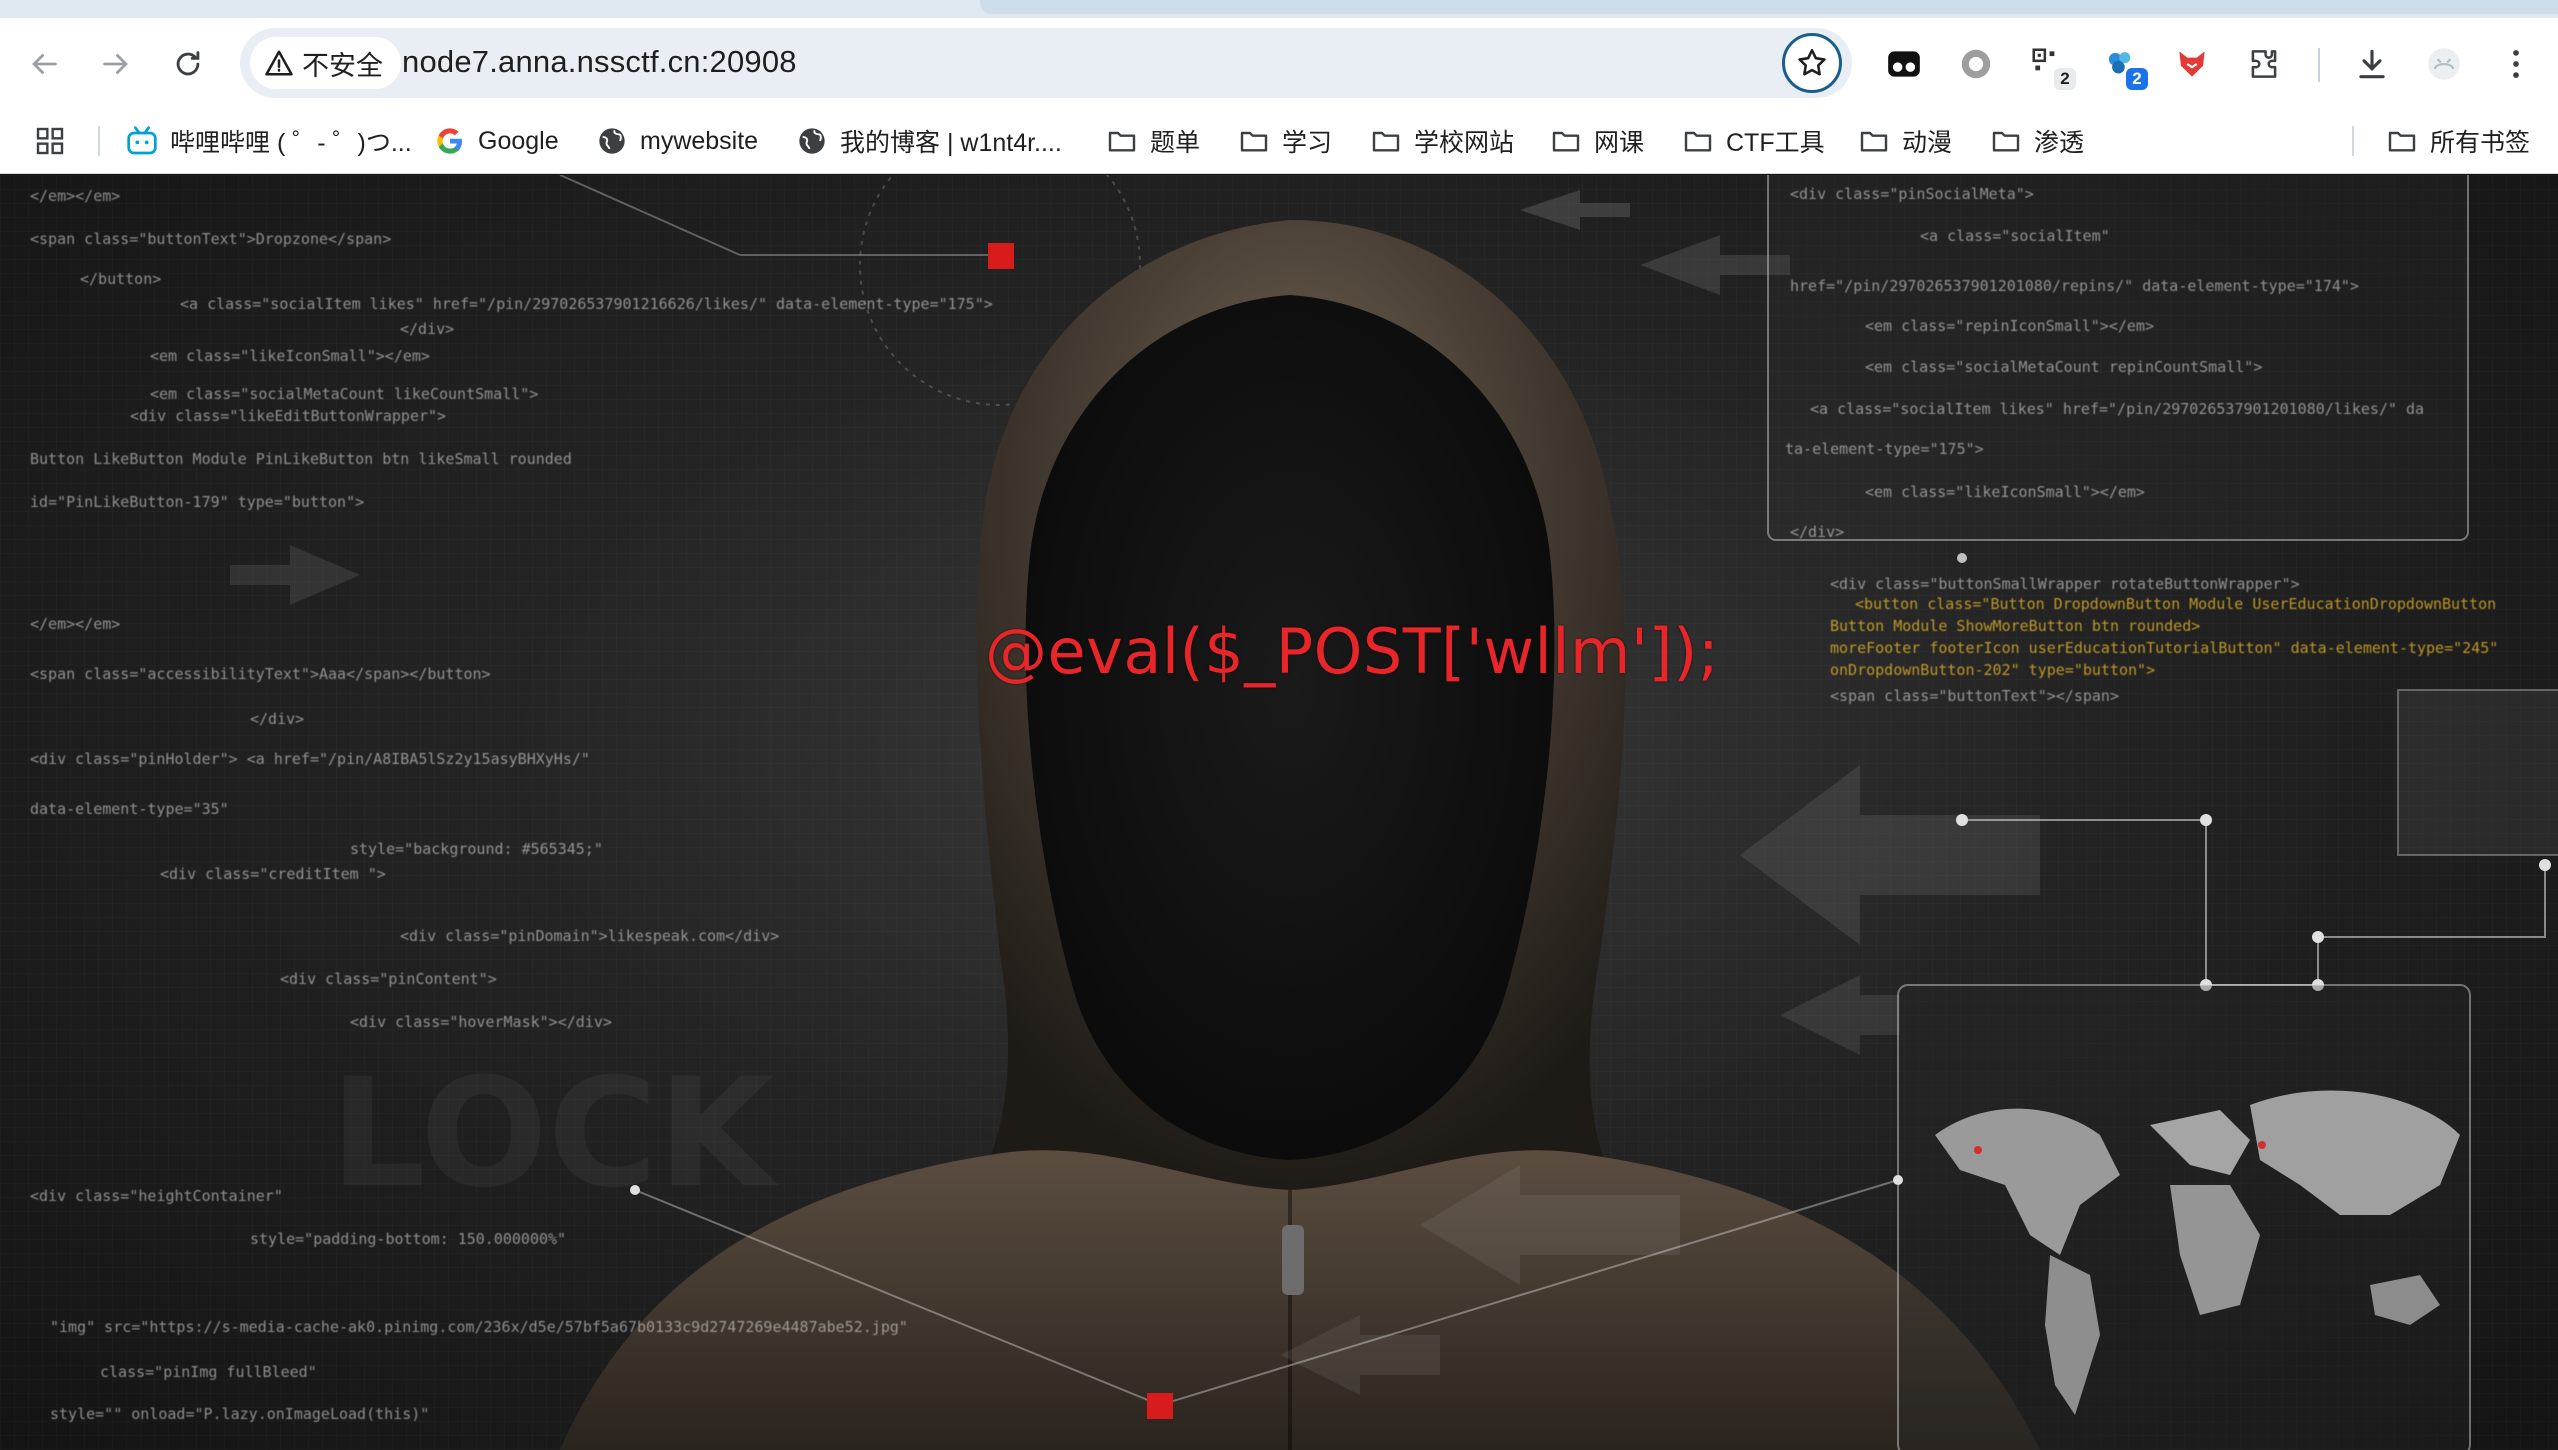  Describe the element at coordinates (197, 502) in the screenshot. I see `decor-code-line: id="PinLikeButton-179" type="button">` at that location.